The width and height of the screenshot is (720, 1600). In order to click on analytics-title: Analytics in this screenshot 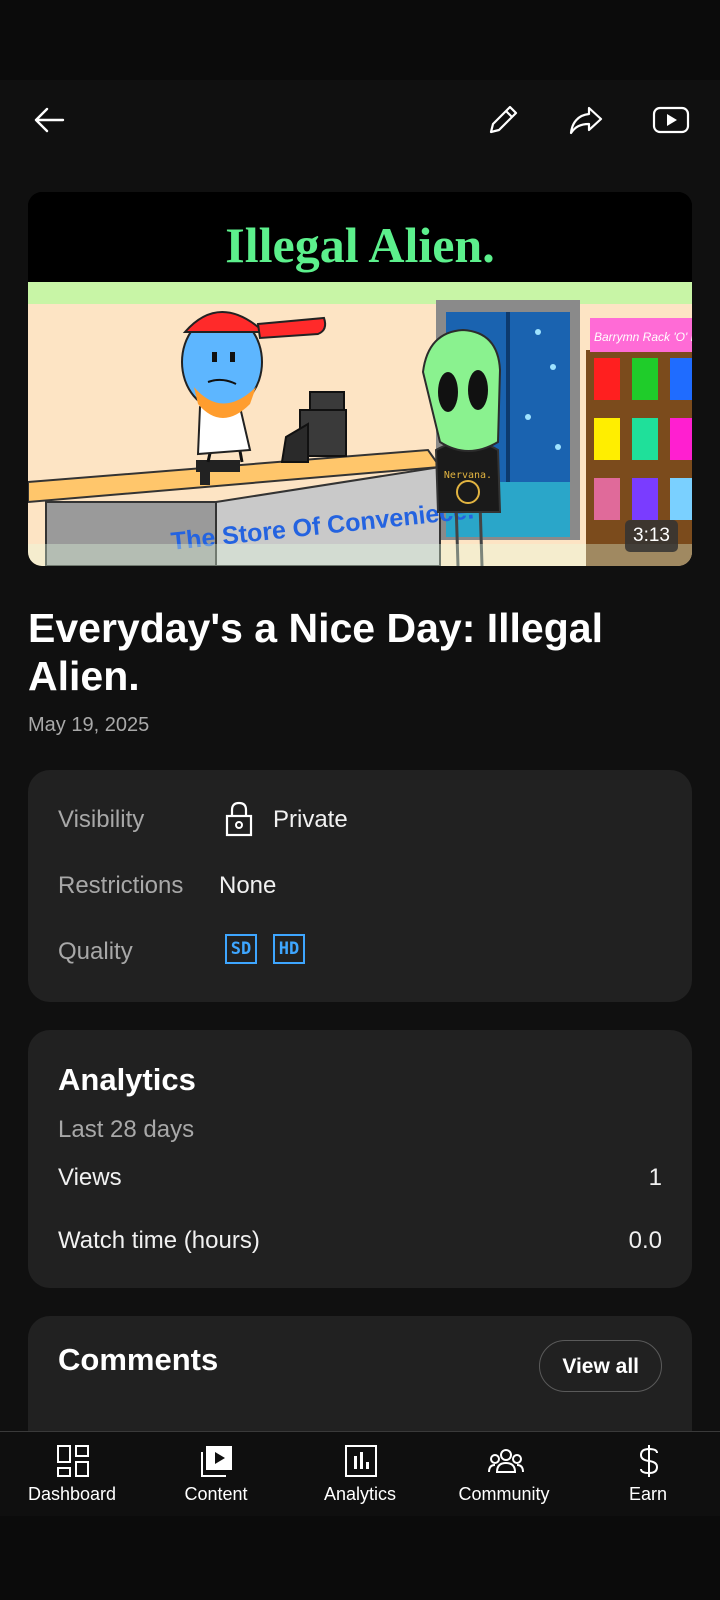, I will do `click(127, 1079)`.